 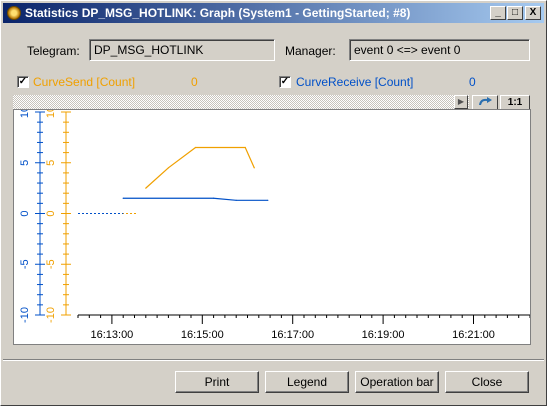 I want to click on curvereceive-value: 0, so click(x=472, y=82).